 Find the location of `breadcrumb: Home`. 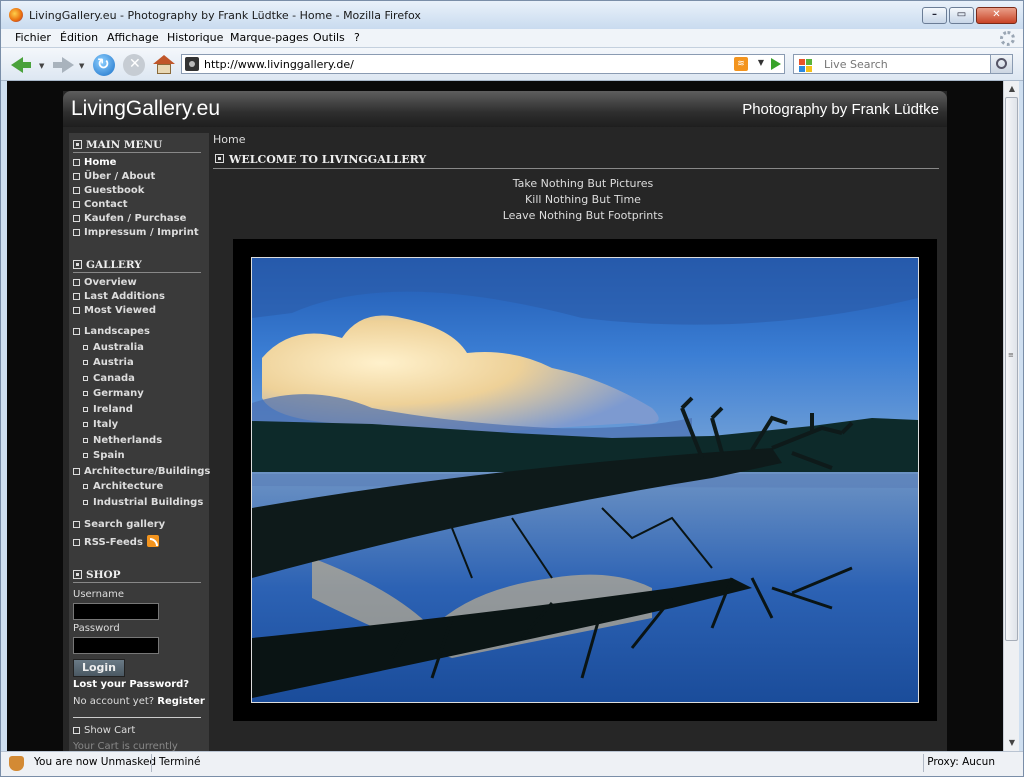

breadcrumb: Home is located at coordinates (229, 139).